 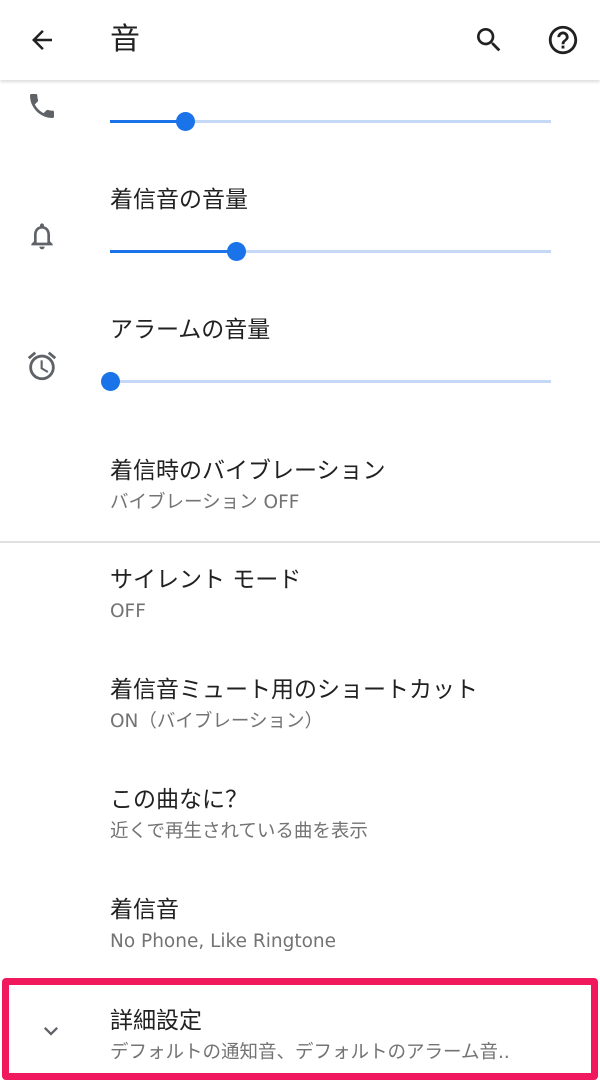 What do you see at coordinates (179, 200) in the screenshot?
I see `ringer-volume-label: 着信音の音量` at bounding box center [179, 200].